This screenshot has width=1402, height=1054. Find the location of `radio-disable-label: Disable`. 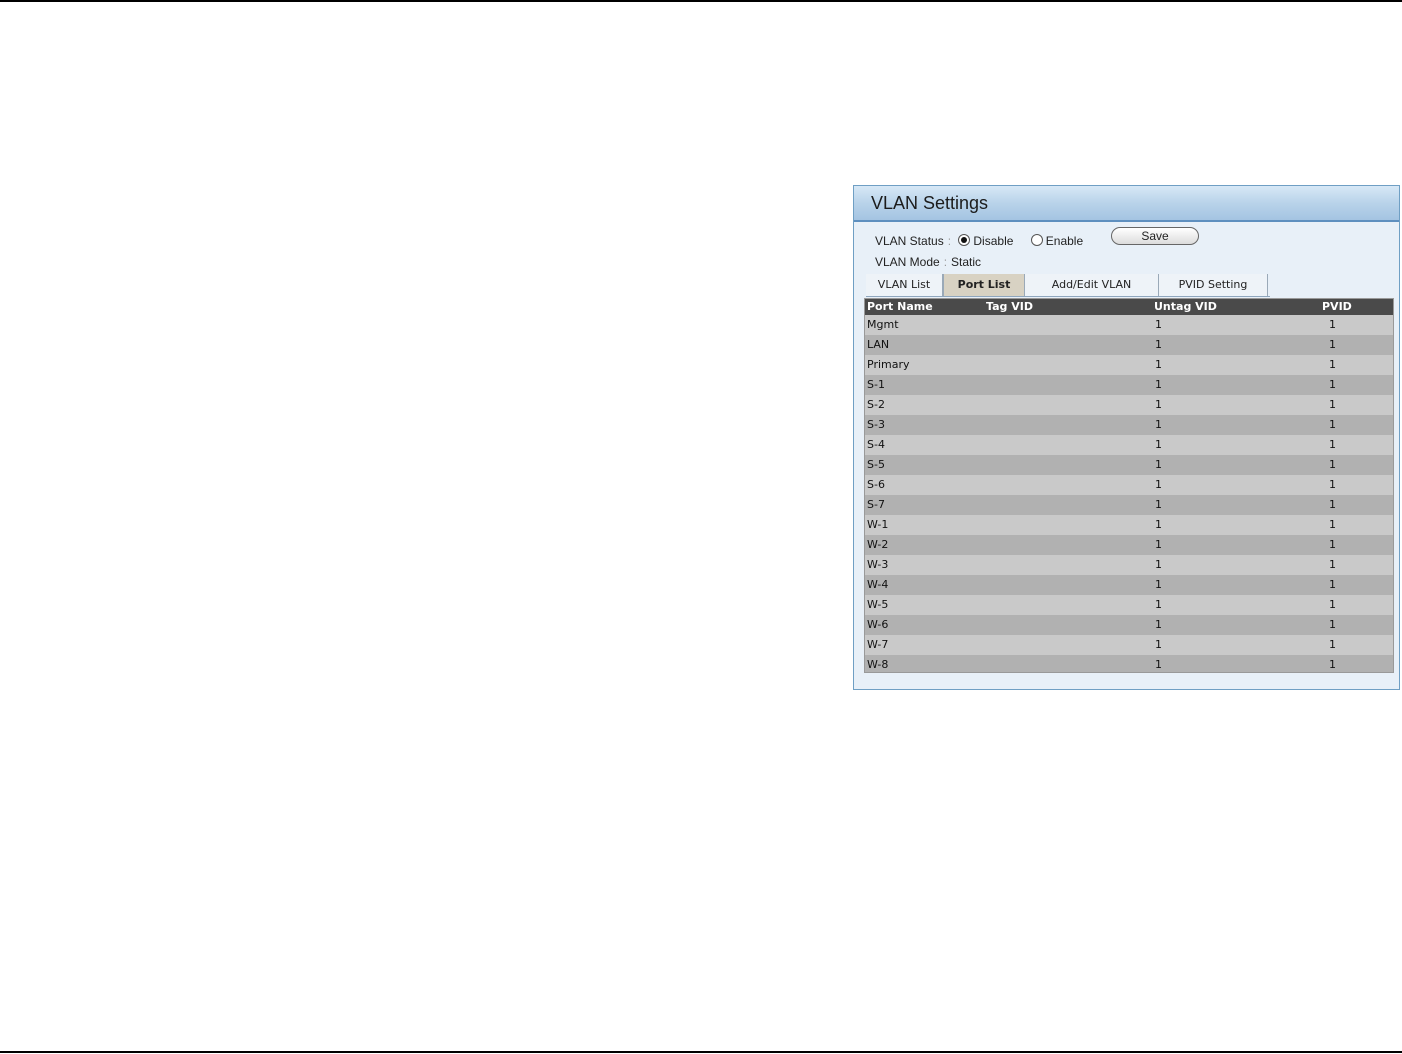

radio-disable-label: Disable is located at coordinates (993, 241).